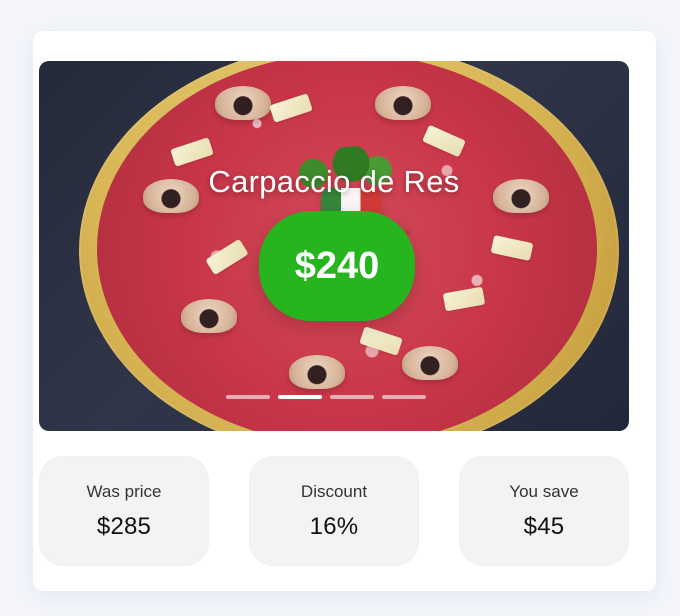  What do you see at coordinates (544, 526) in the screenshot?
I see `you-save-value: $45` at bounding box center [544, 526].